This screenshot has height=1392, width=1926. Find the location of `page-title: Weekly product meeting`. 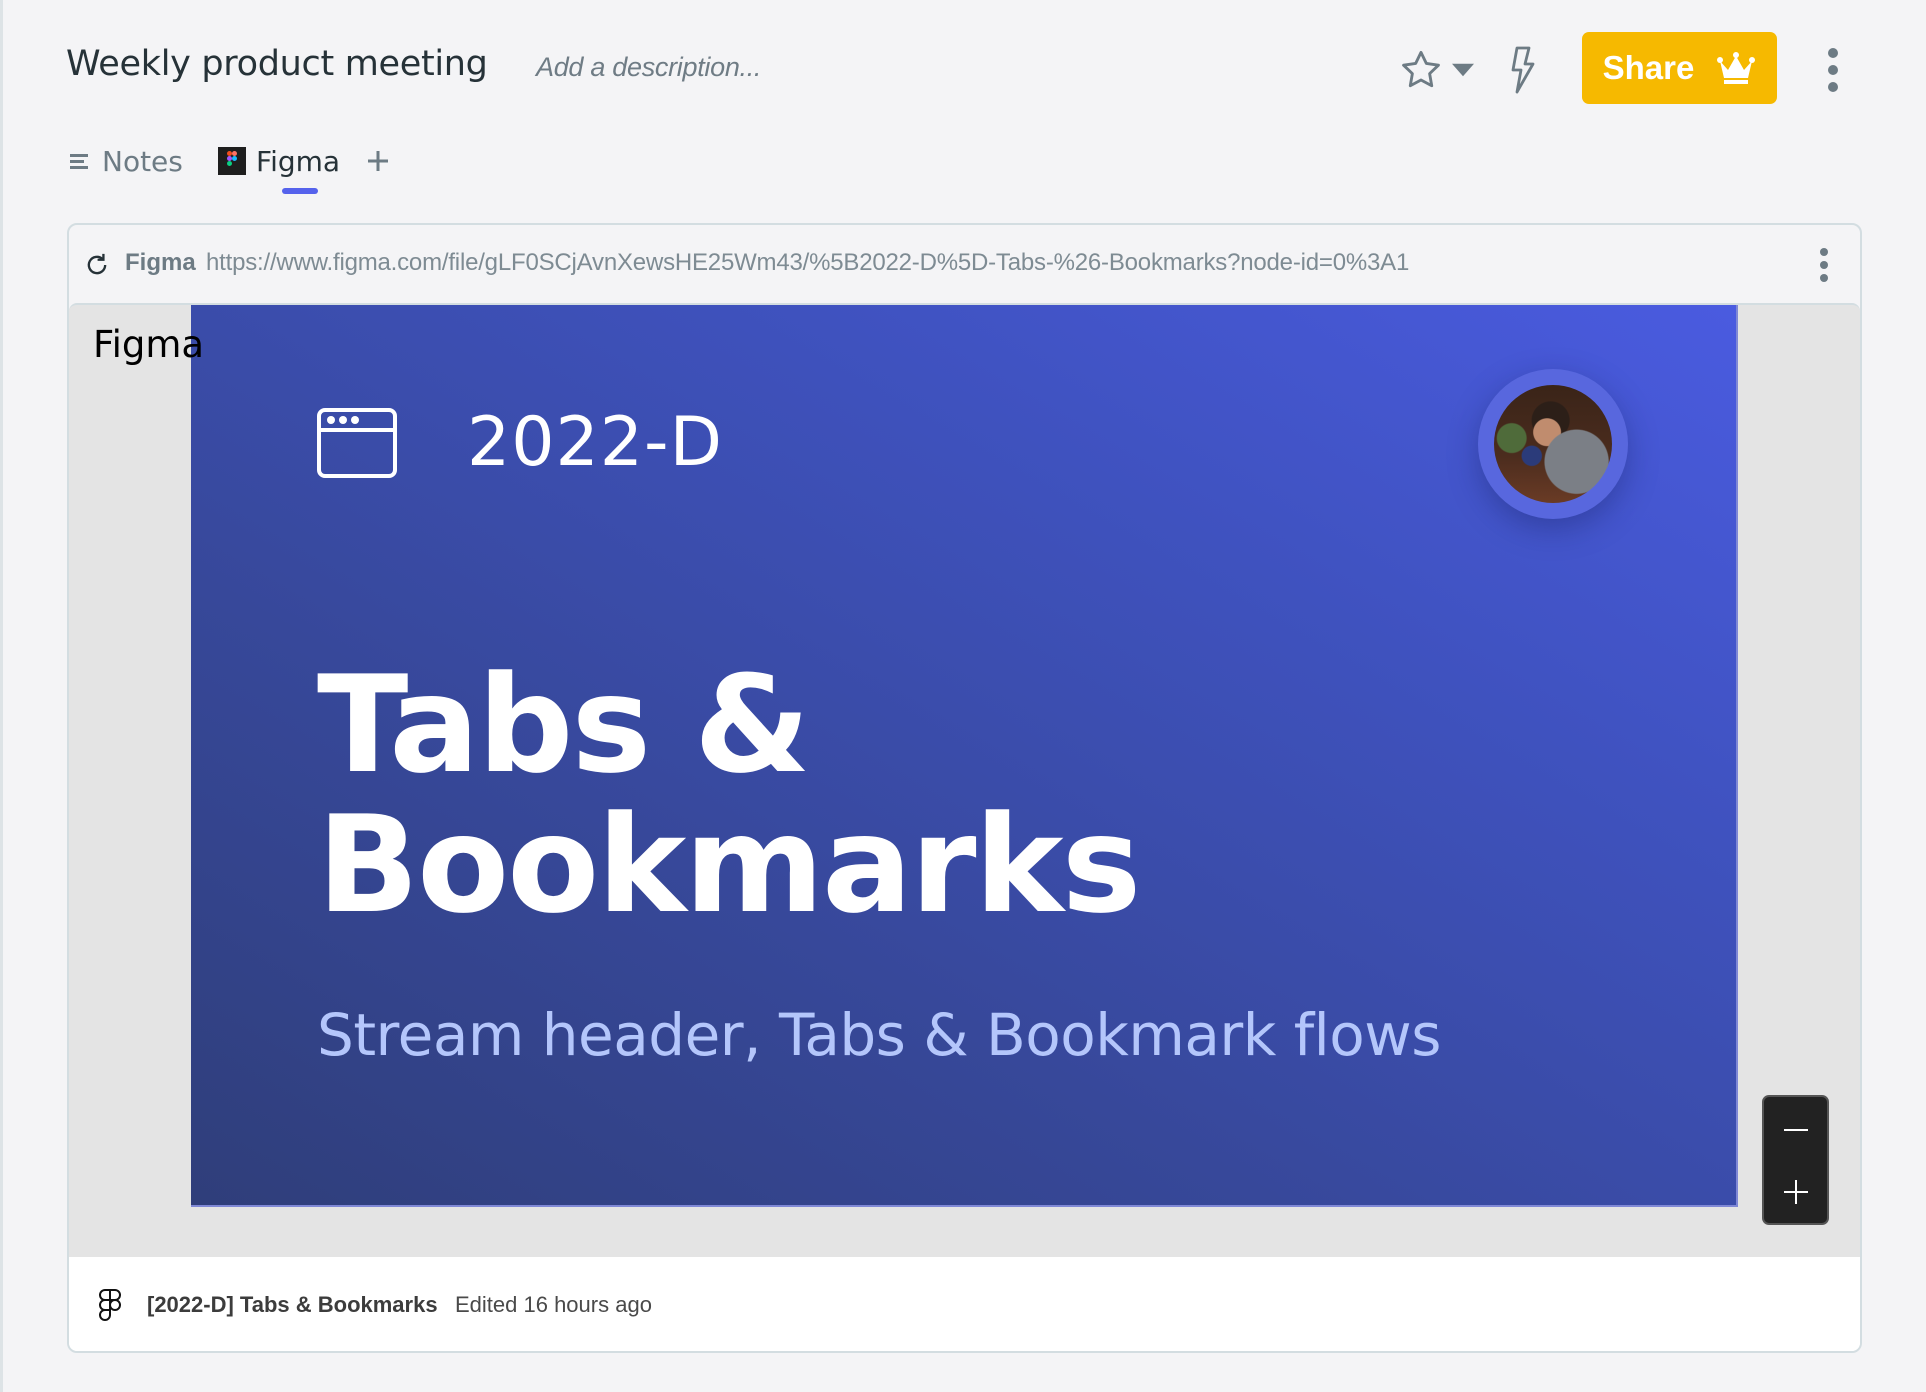

page-title: Weekly product meeting is located at coordinates (277, 64).